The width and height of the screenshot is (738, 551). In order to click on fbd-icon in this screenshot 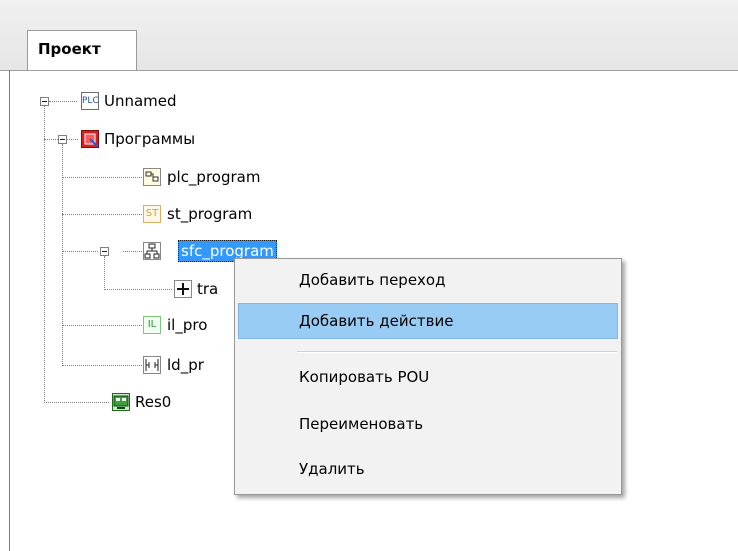, I will do `click(152, 177)`.